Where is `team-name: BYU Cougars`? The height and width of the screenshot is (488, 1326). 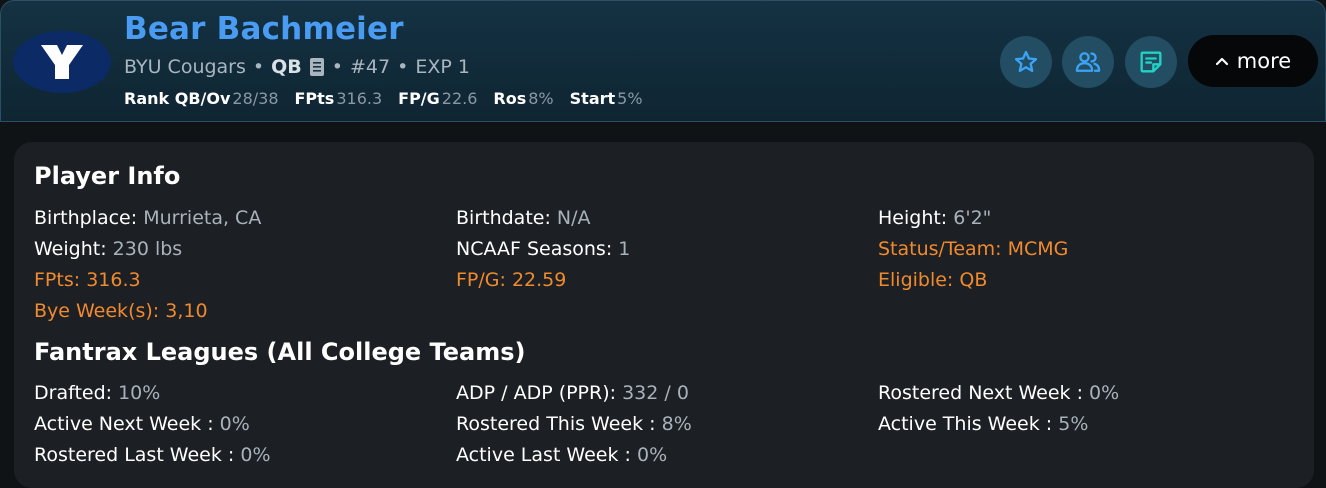 team-name: BYU Cougars is located at coordinates (185, 67).